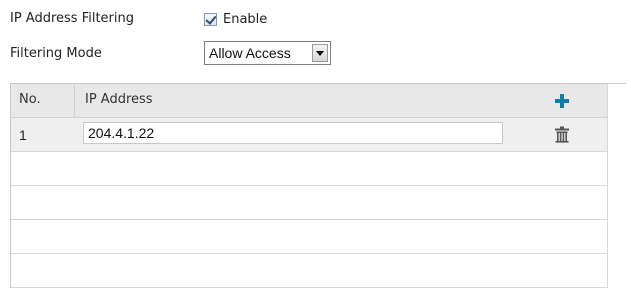  I want to click on filtering-mode-label: Filtering Mode, so click(56, 53).